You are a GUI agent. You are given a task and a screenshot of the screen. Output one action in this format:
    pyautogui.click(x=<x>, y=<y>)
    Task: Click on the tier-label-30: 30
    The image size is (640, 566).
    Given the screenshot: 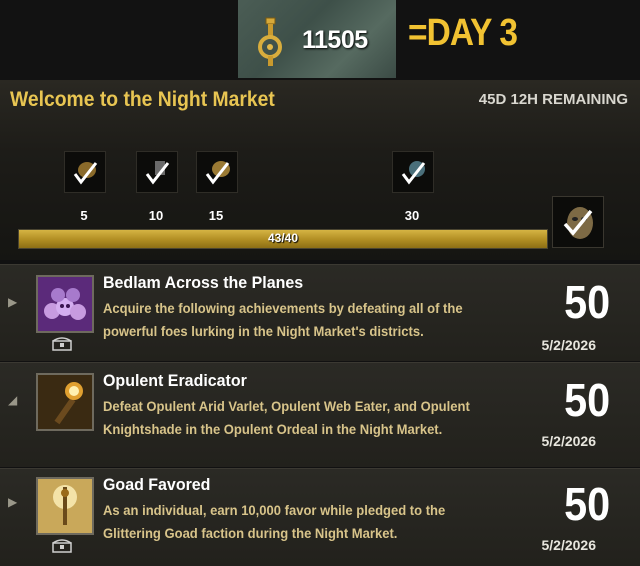 What is the action you would take?
    pyautogui.click(x=412, y=215)
    